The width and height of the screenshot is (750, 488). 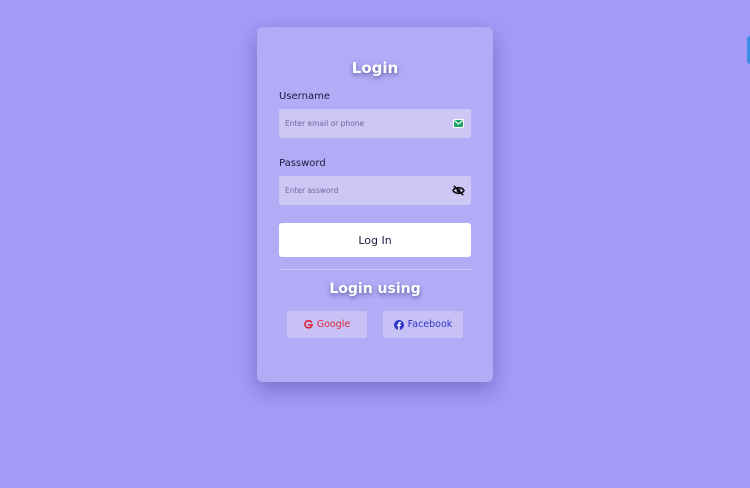 I want to click on username-field-wrapper, so click(x=375, y=123).